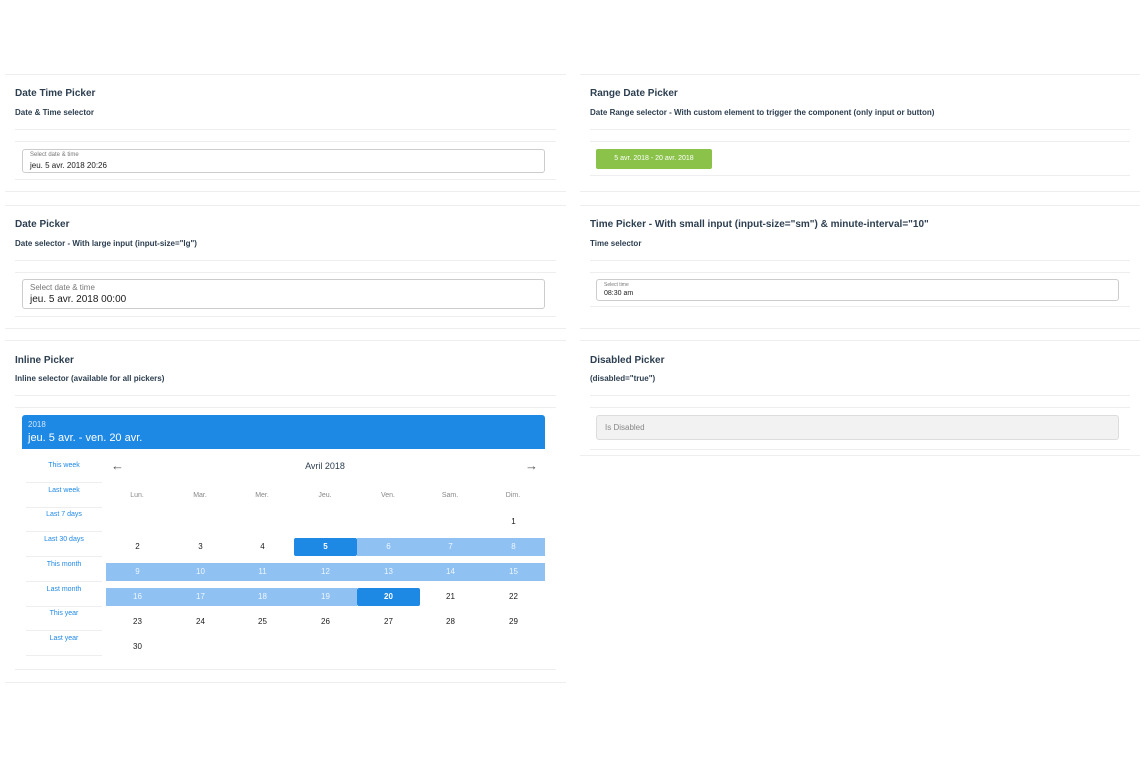 This screenshot has height=758, width=1144. What do you see at coordinates (64, 520) in the screenshot?
I see `shortcut-item: Last 7 days` at bounding box center [64, 520].